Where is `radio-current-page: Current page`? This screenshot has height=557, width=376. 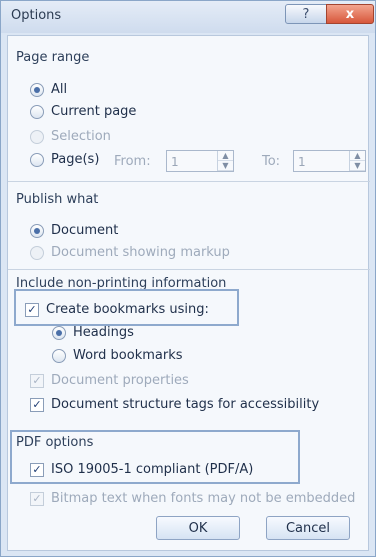 radio-current-page: Current page is located at coordinates (83, 111).